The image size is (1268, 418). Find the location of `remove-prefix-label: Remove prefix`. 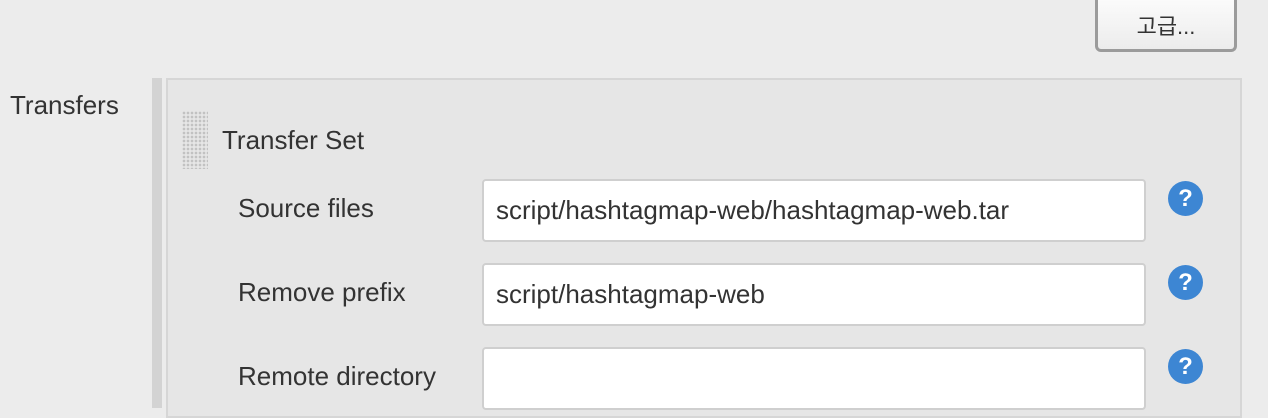

remove-prefix-label: Remove prefix is located at coordinates (322, 292).